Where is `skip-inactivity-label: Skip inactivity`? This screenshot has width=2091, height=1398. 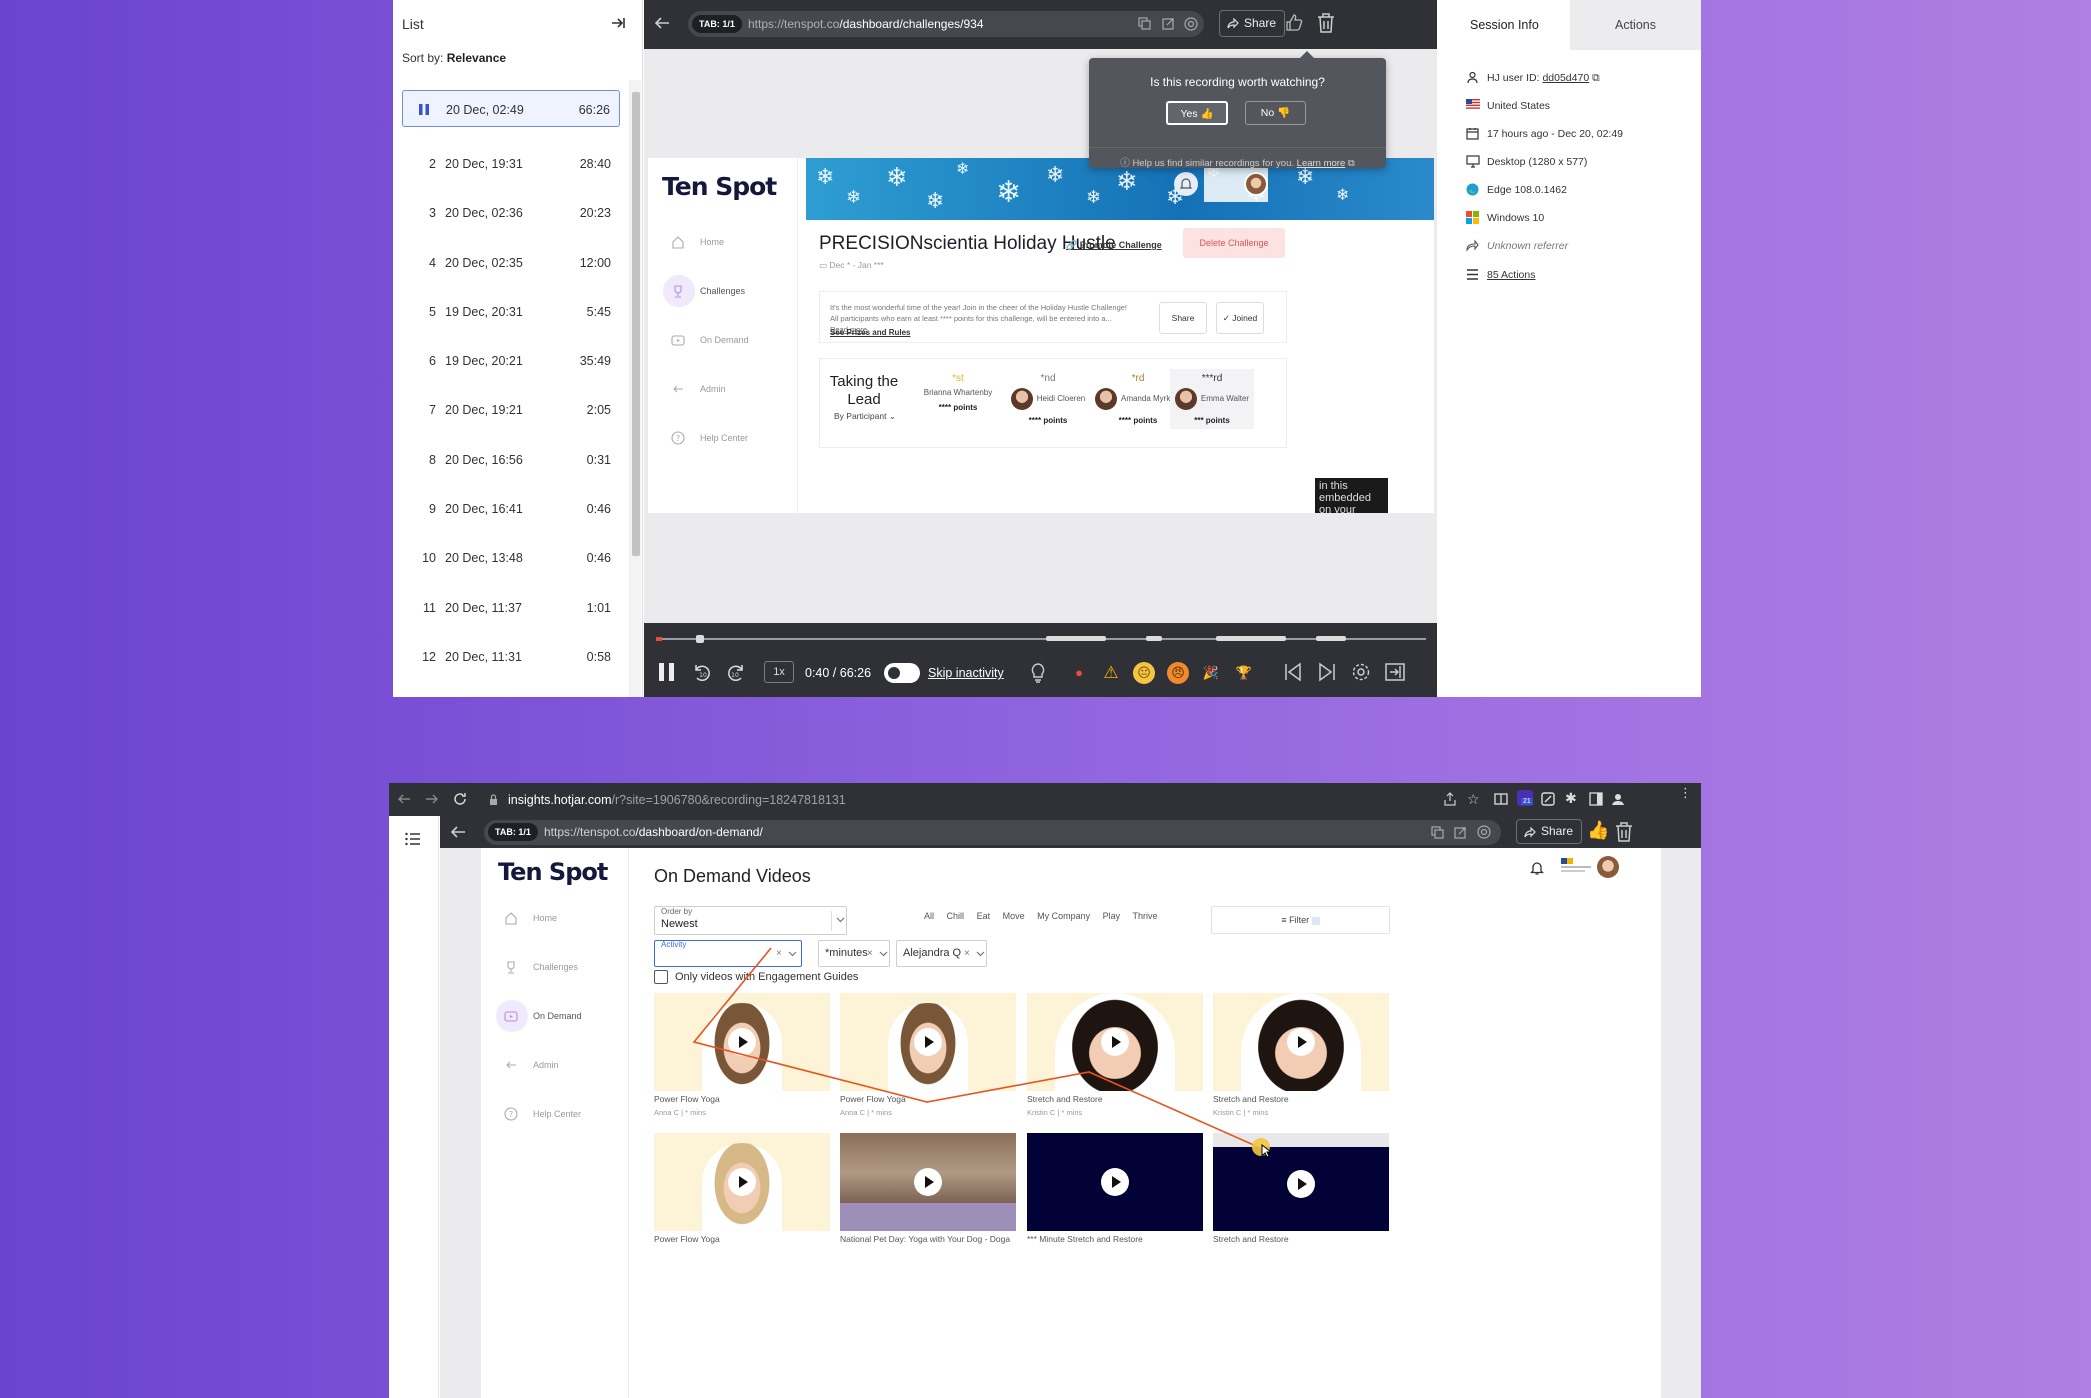 skip-inactivity-label: Skip inactivity is located at coordinates (966, 673).